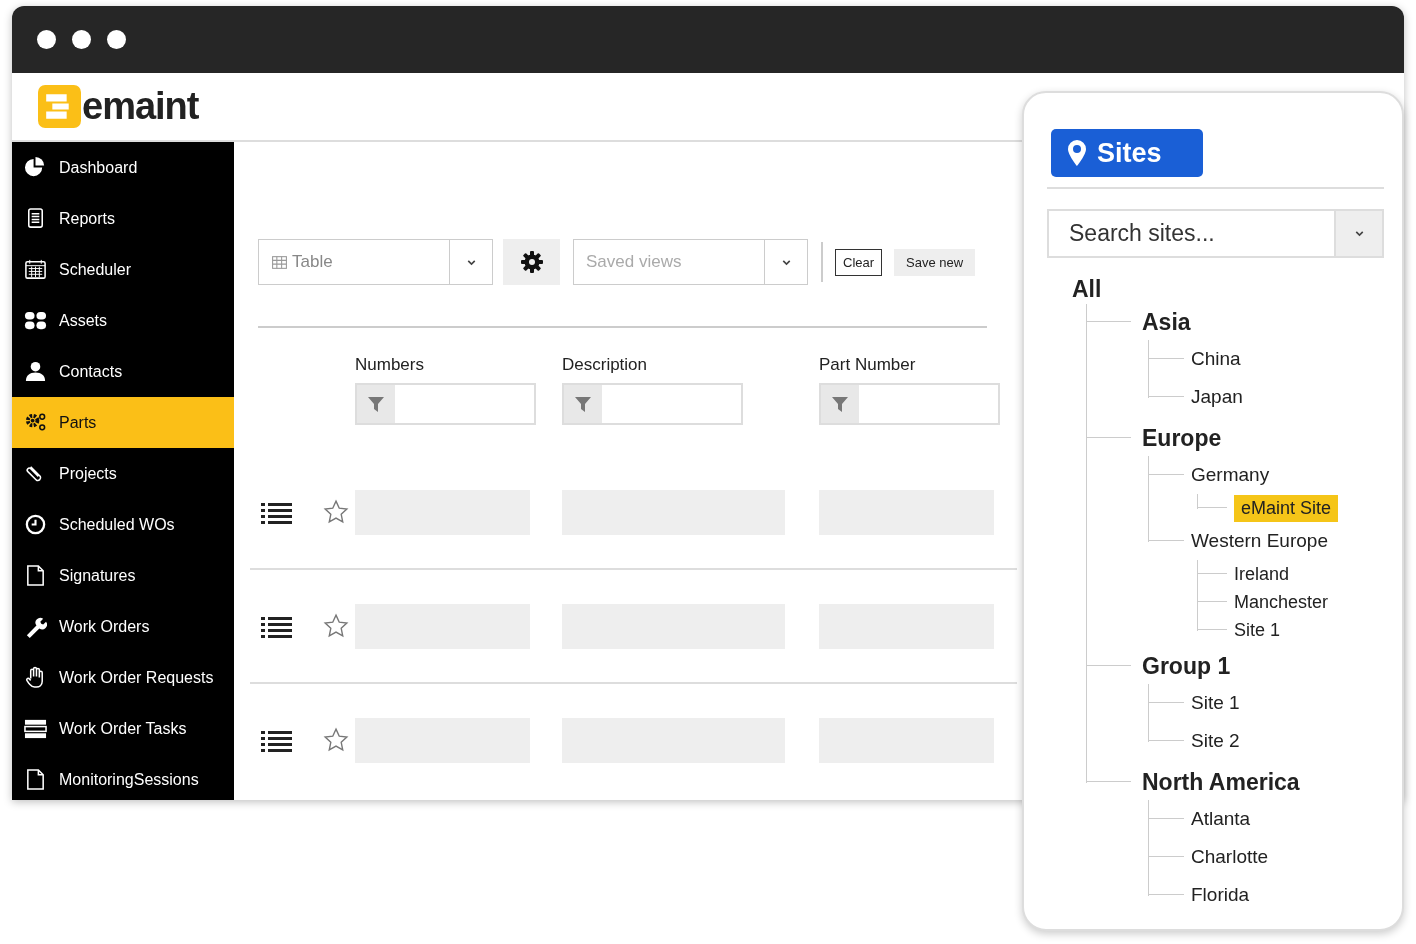 This screenshot has height=944, width=1416. I want to click on sidebar-item: MonitoringSessions, so click(123, 777).